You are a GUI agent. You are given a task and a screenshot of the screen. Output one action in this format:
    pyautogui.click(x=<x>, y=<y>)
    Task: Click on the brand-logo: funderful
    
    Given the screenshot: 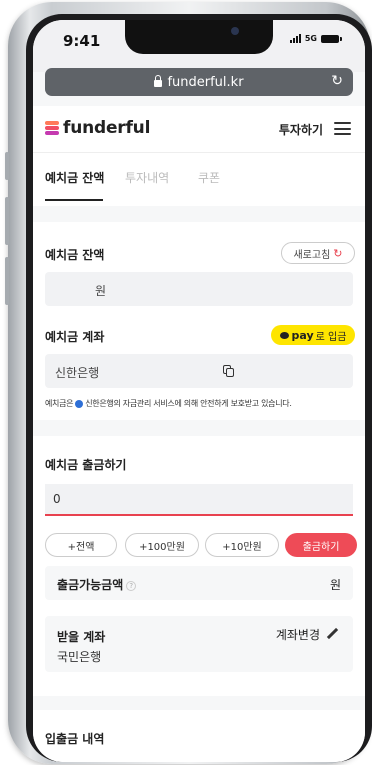 What is the action you would take?
    pyautogui.click(x=97, y=128)
    